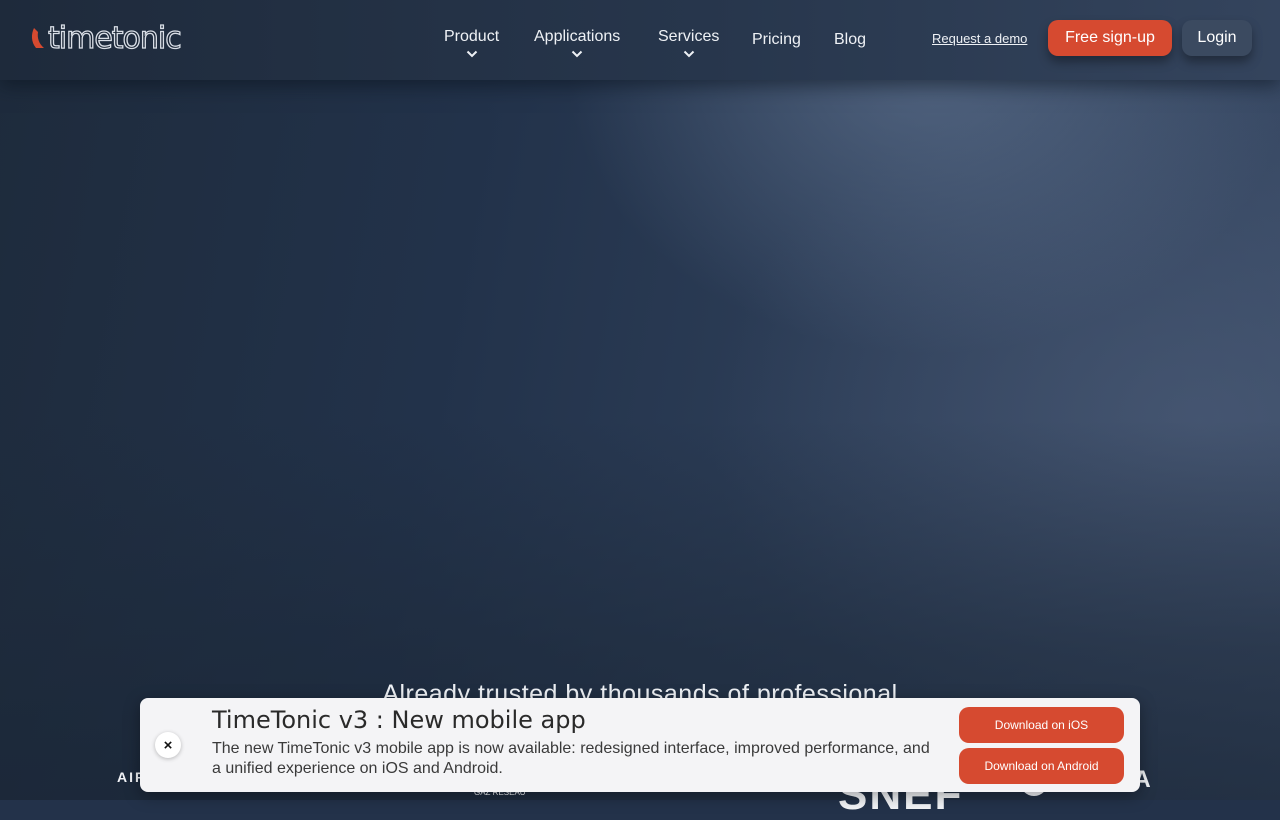  I want to click on nav-label: Pricing, so click(776, 39).